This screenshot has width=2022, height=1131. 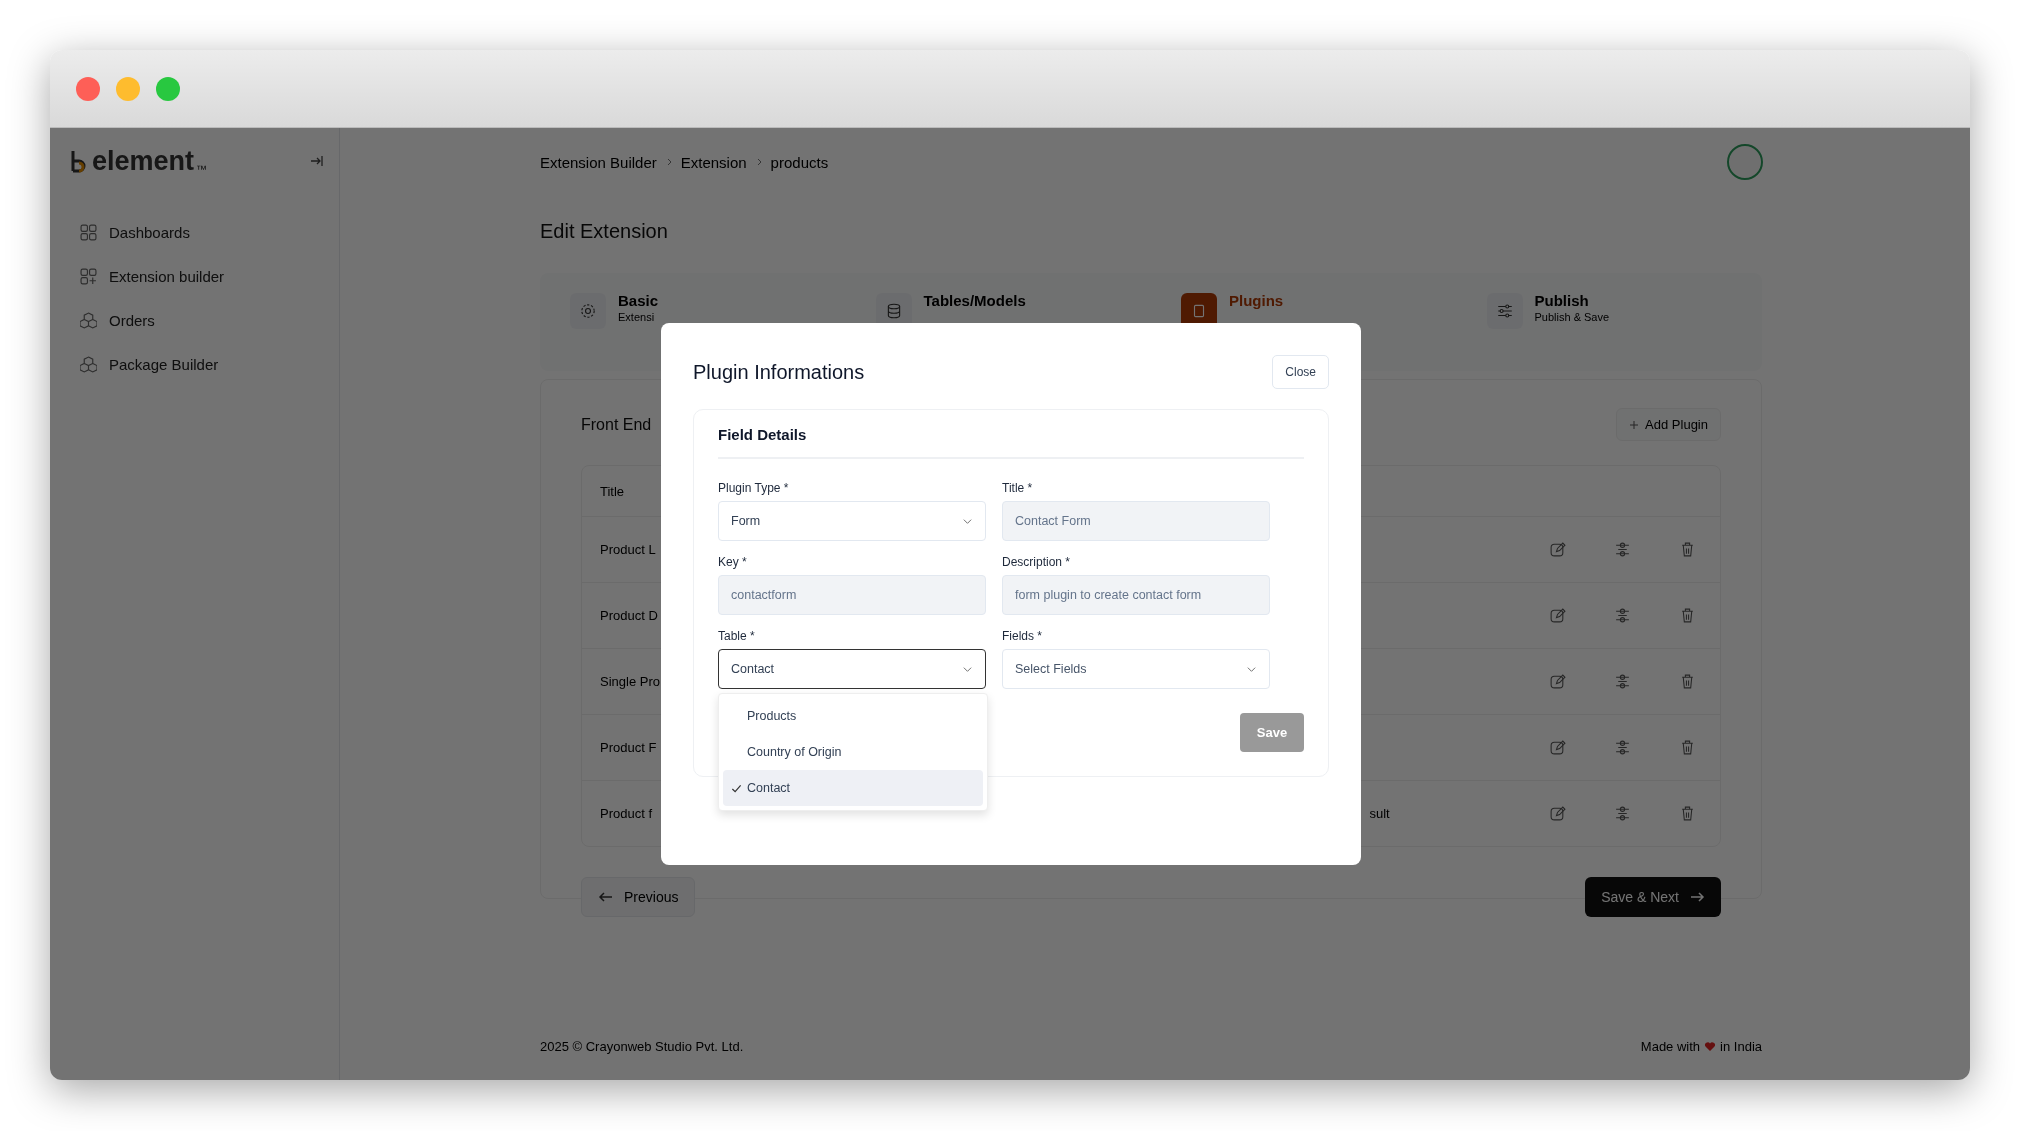 What do you see at coordinates (1745, 162) in the screenshot?
I see `avatar` at bounding box center [1745, 162].